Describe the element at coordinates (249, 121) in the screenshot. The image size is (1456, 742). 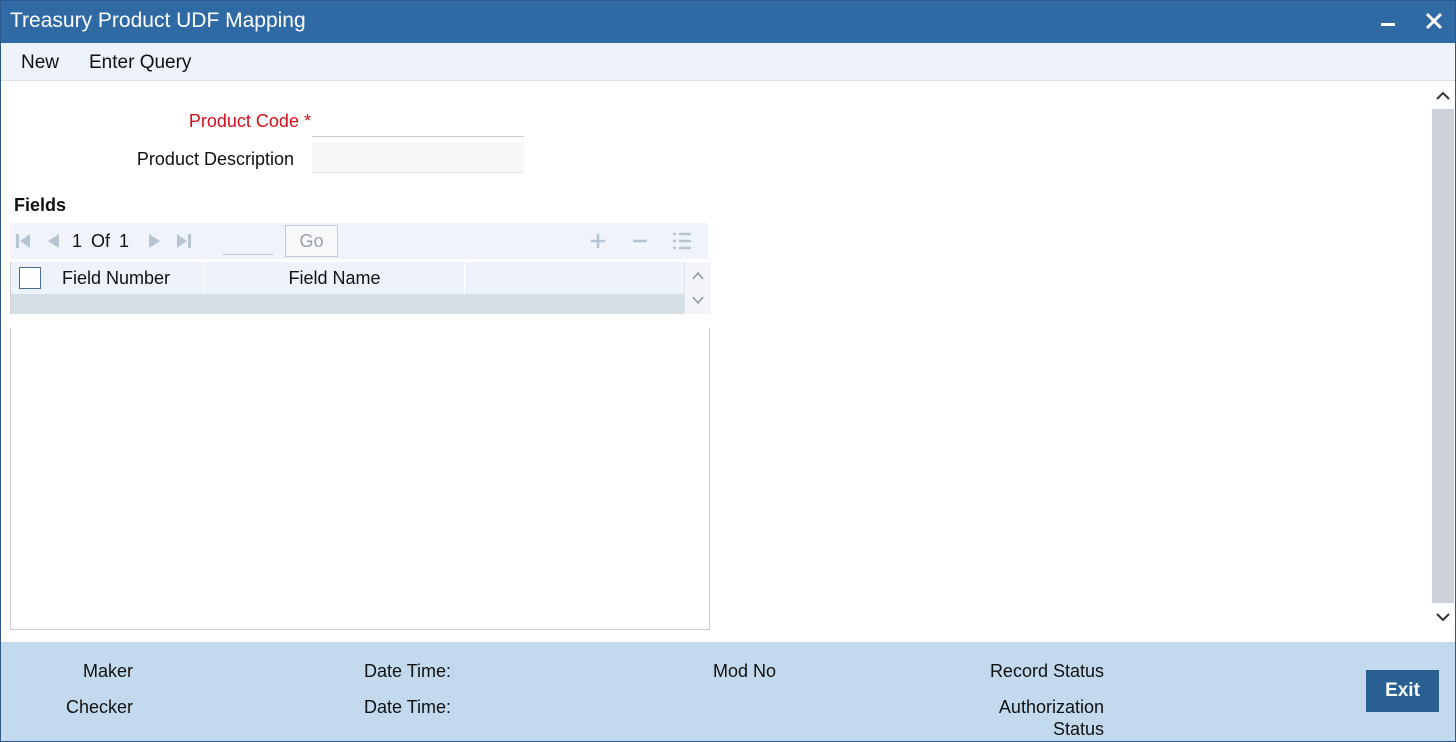
I see `product-code-label: Product Code *` at that location.